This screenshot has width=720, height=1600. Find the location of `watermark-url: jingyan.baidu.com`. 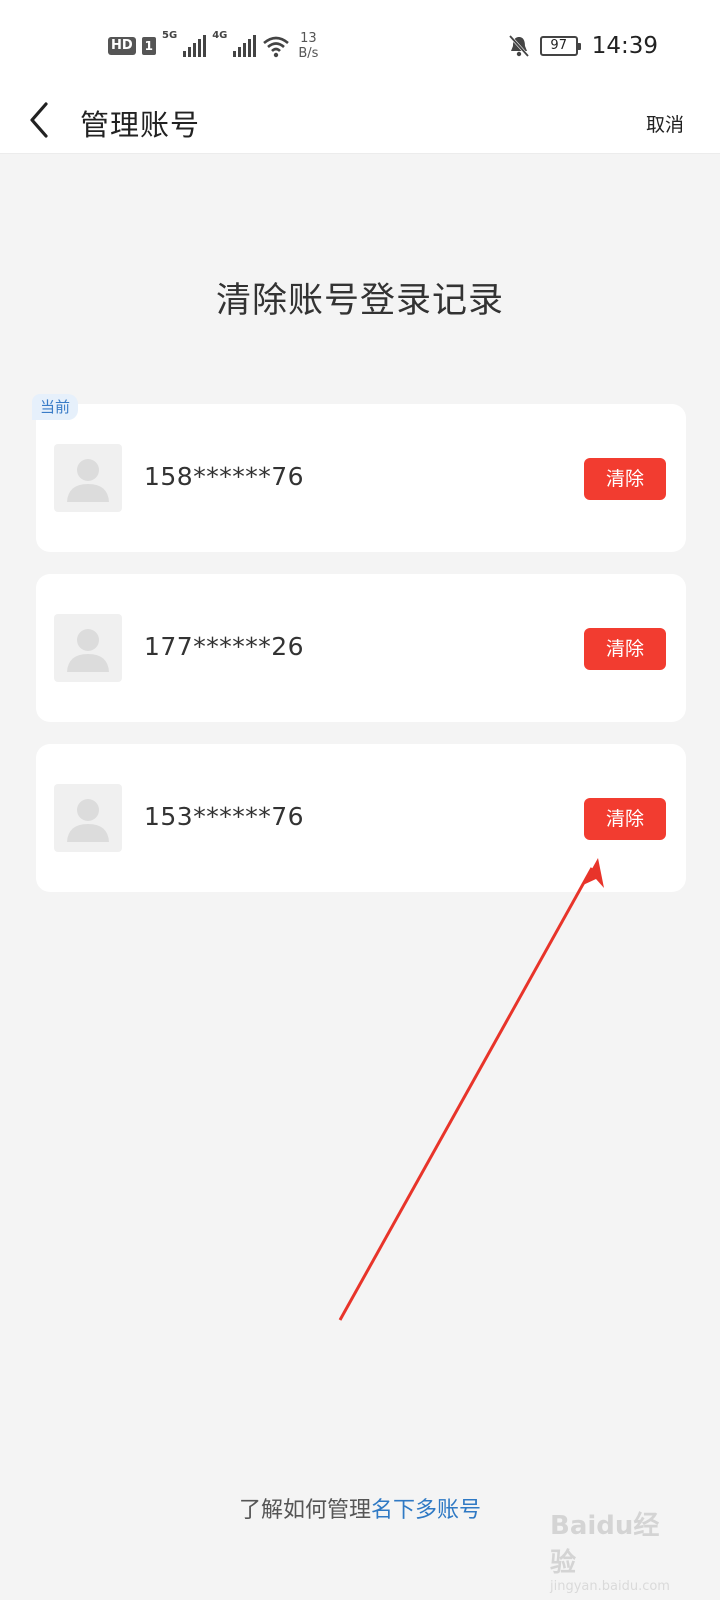

watermark-url: jingyan.baidu.com is located at coordinates (610, 1586).